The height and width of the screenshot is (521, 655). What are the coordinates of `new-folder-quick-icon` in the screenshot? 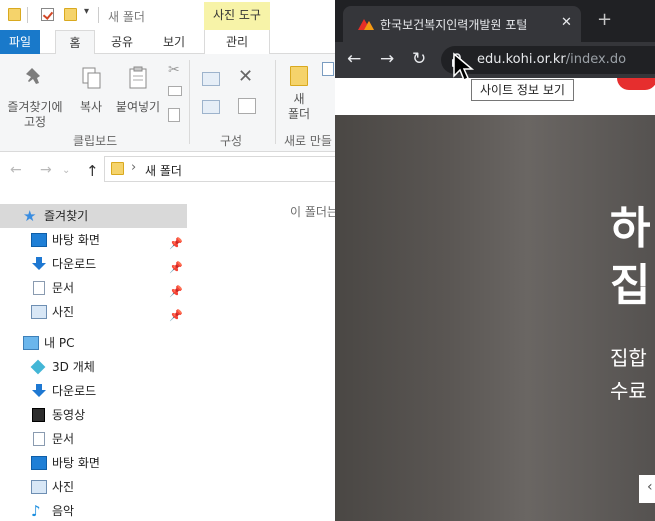 It's located at (70, 14).